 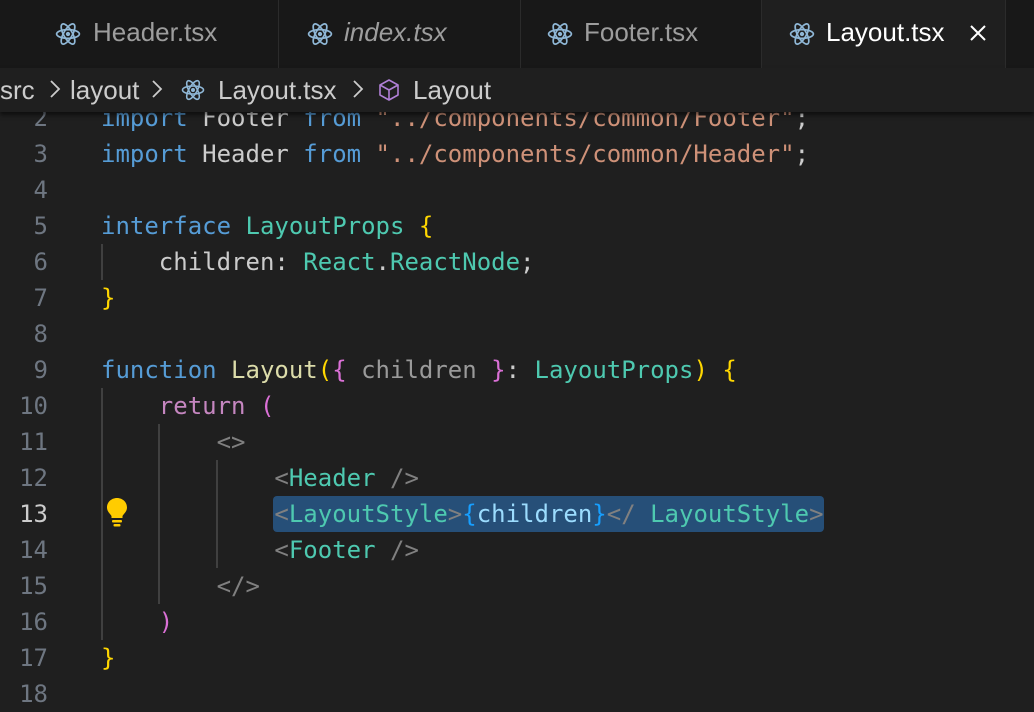 I want to click on tab-label: Header.tsx, so click(x=155, y=32).